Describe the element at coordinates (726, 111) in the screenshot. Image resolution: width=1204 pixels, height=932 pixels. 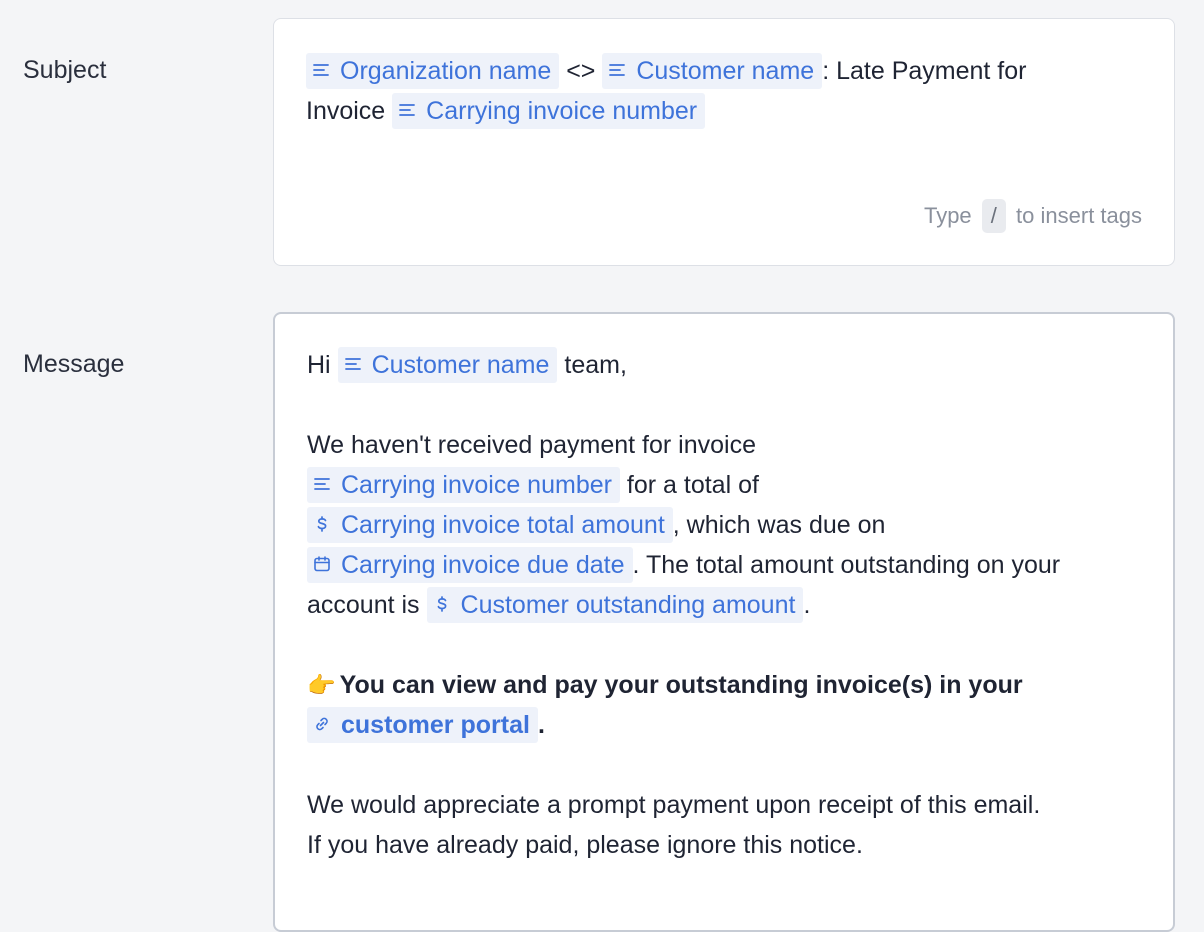
I see `subject-line-2: Invoice Carrying invoice number` at that location.